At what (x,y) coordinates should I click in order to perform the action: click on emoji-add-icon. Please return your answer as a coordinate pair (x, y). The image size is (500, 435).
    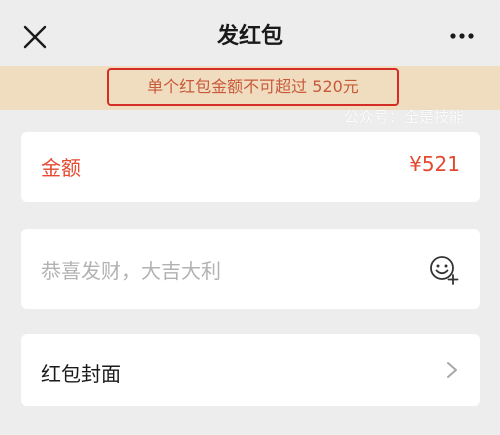
    Looking at the image, I should click on (444, 270).